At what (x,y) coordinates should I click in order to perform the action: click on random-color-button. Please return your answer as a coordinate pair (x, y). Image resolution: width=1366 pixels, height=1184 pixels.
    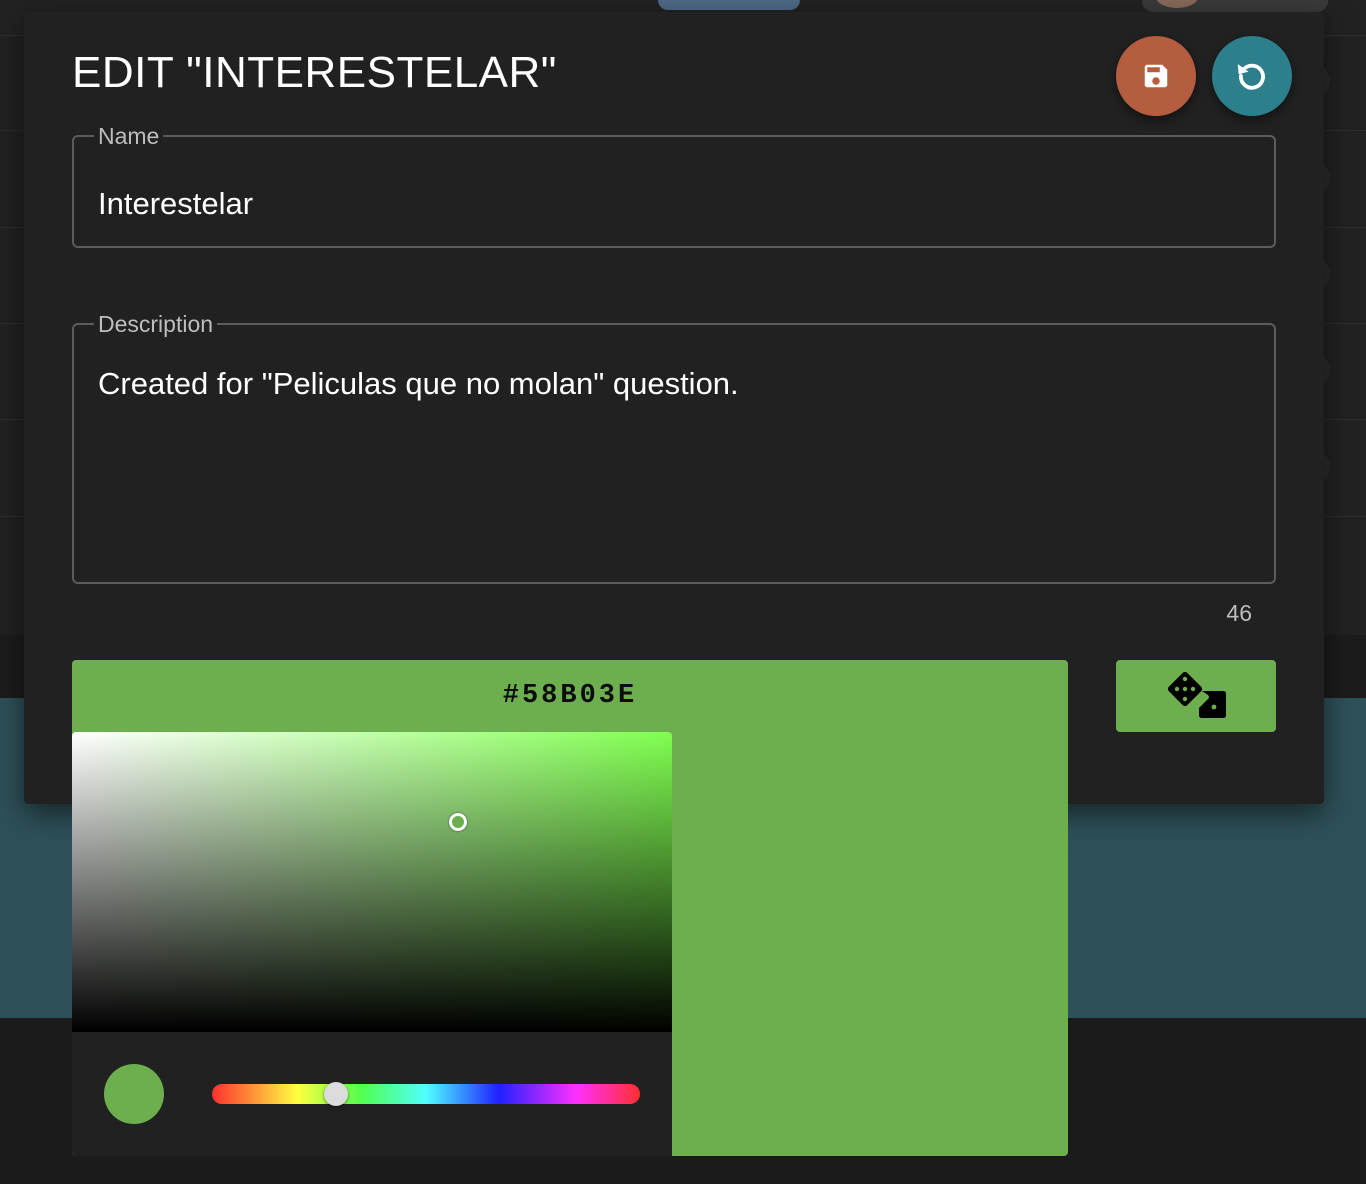
    Looking at the image, I should click on (1196, 696).